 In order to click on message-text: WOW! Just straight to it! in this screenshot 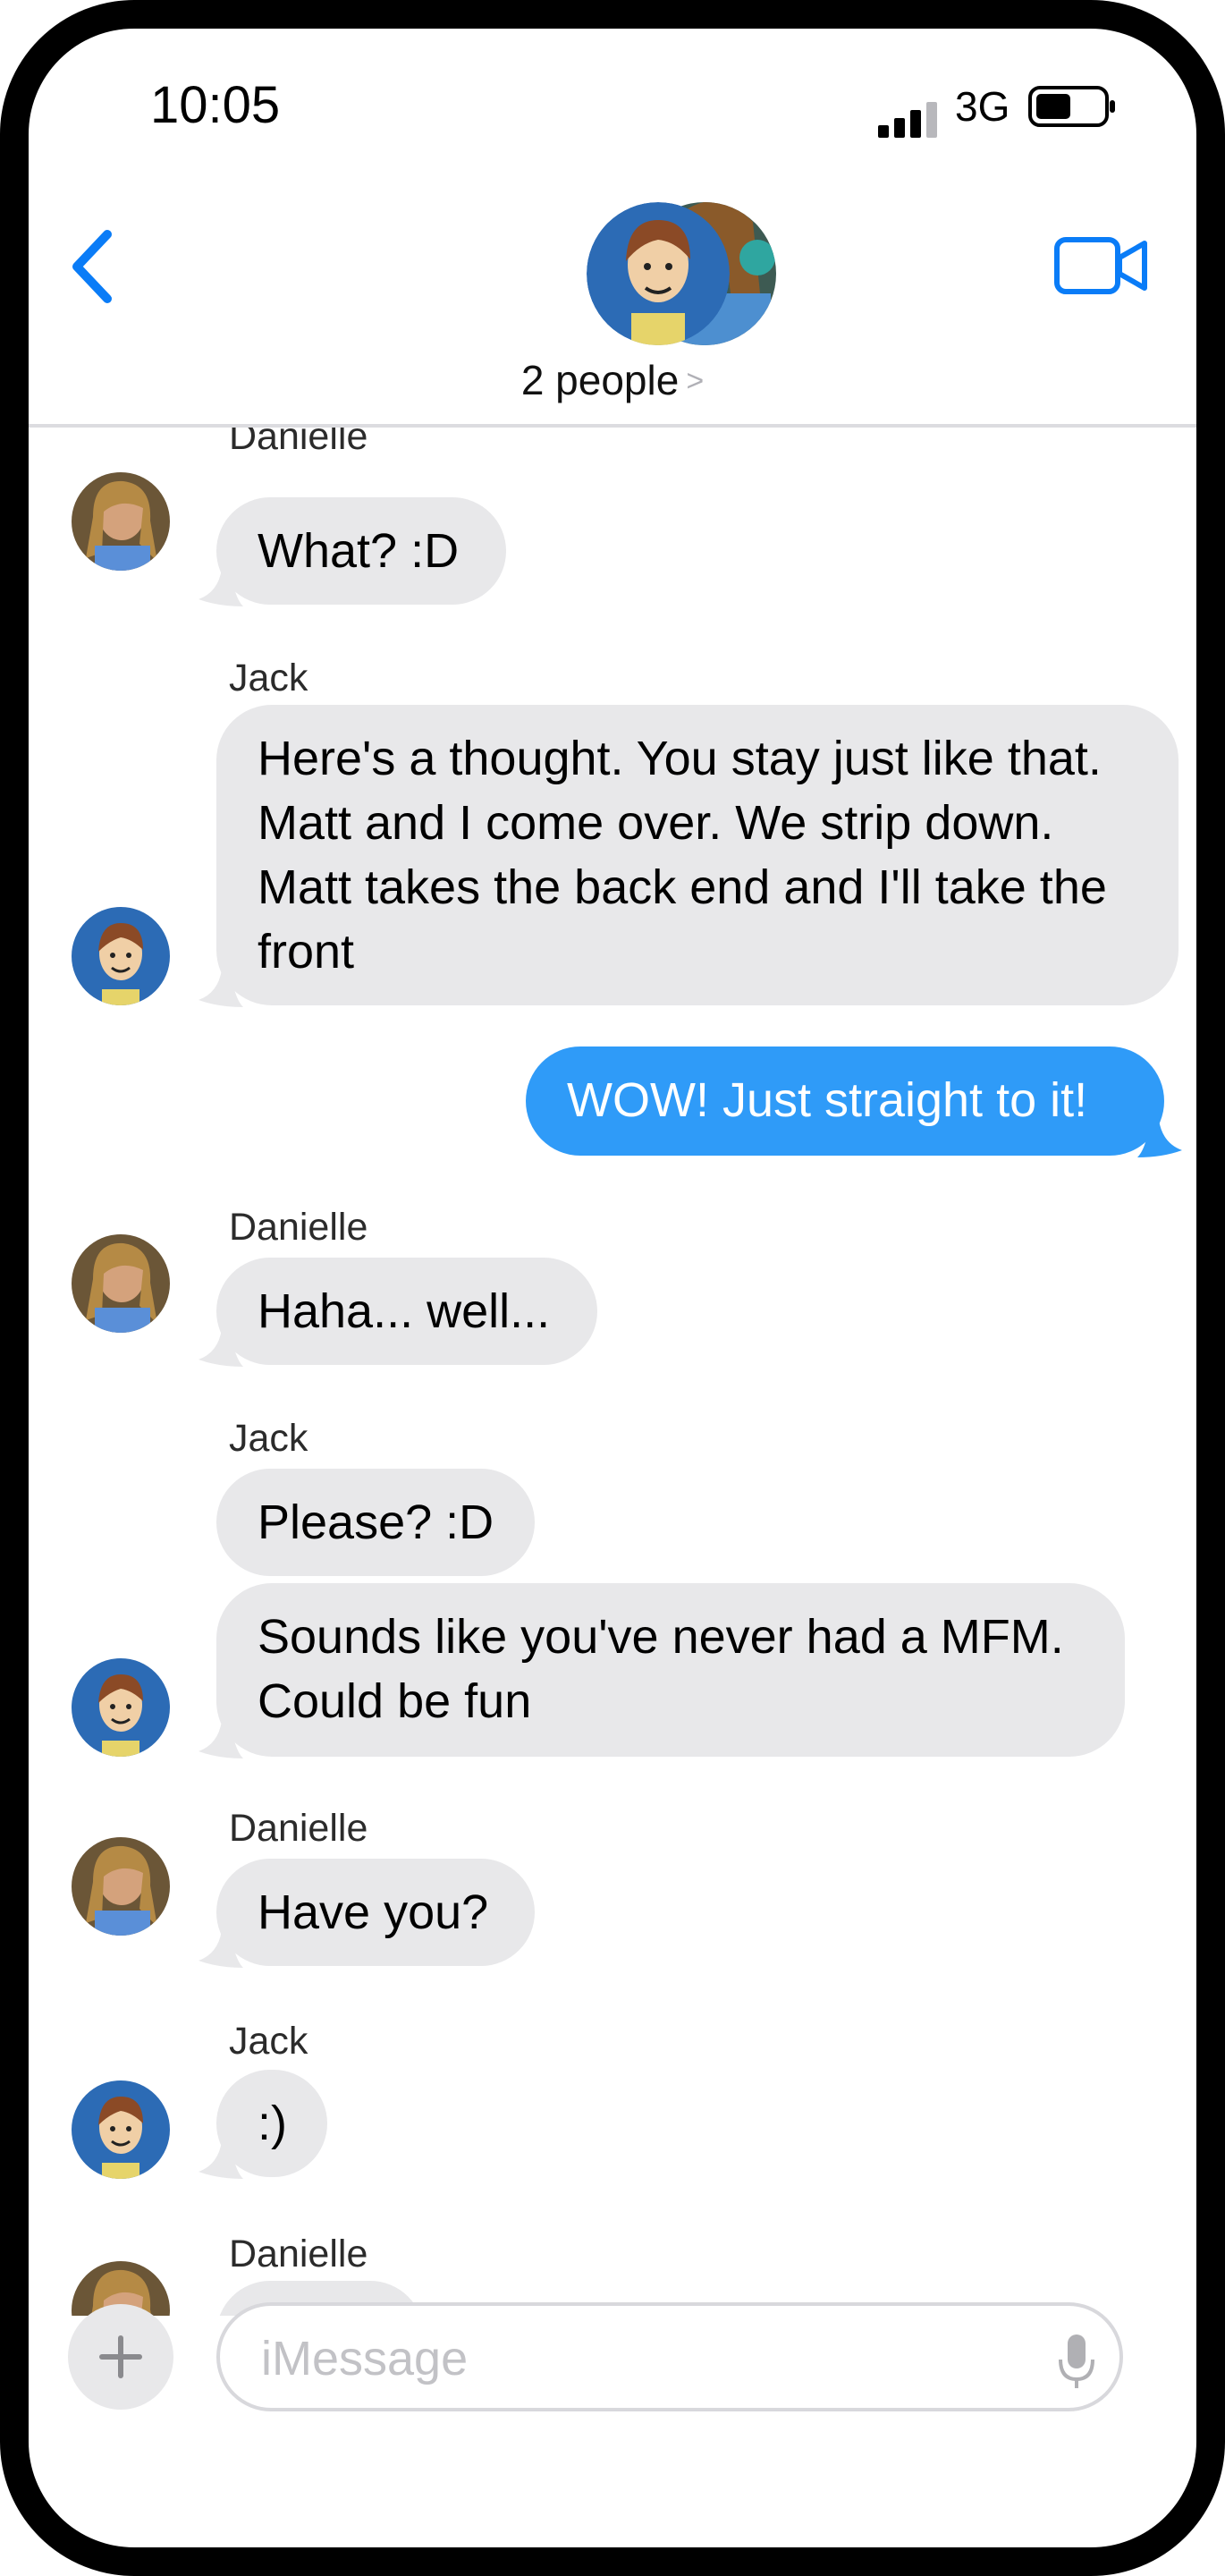, I will do `click(828, 1100)`.